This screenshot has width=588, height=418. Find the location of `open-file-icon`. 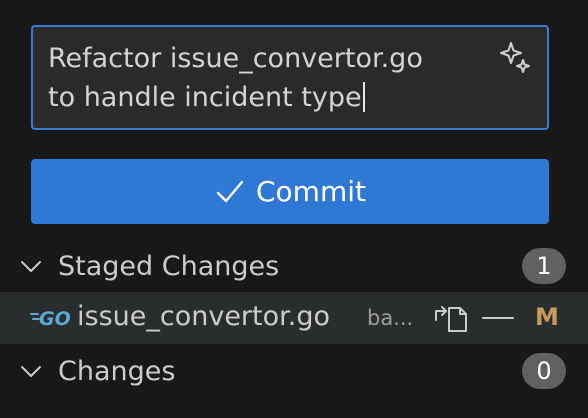

open-file-icon is located at coordinates (451, 318).